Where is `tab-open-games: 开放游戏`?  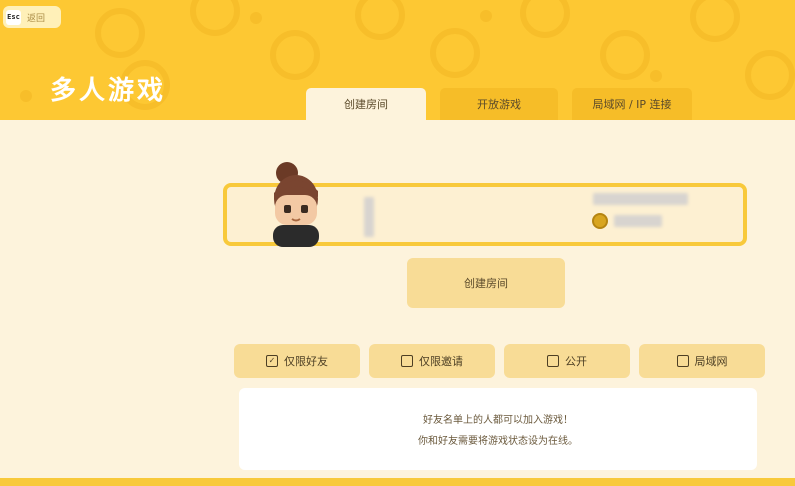 tab-open-games: 开放游戏 is located at coordinates (499, 104).